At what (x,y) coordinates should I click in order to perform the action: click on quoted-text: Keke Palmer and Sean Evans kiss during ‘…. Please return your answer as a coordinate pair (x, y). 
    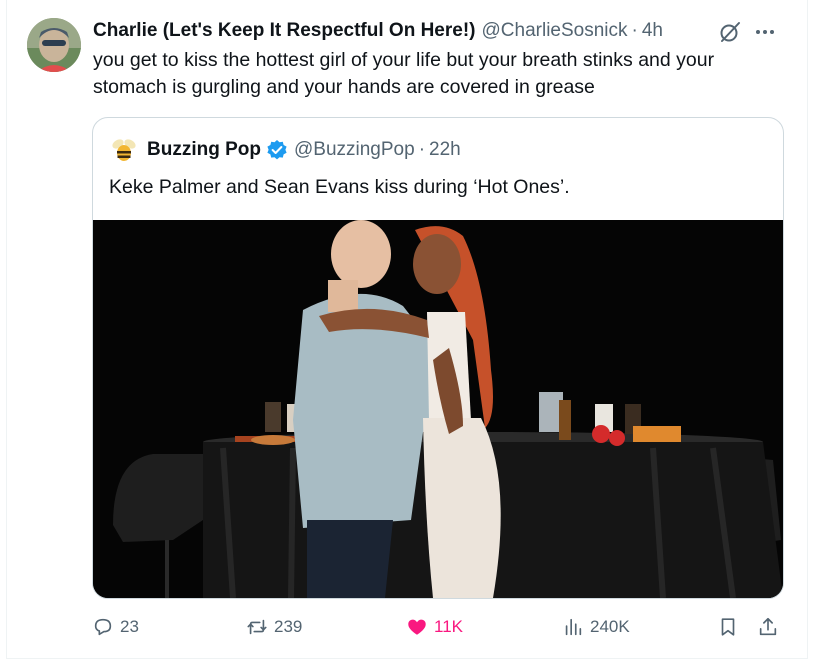
    Looking at the image, I should click on (339, 187).